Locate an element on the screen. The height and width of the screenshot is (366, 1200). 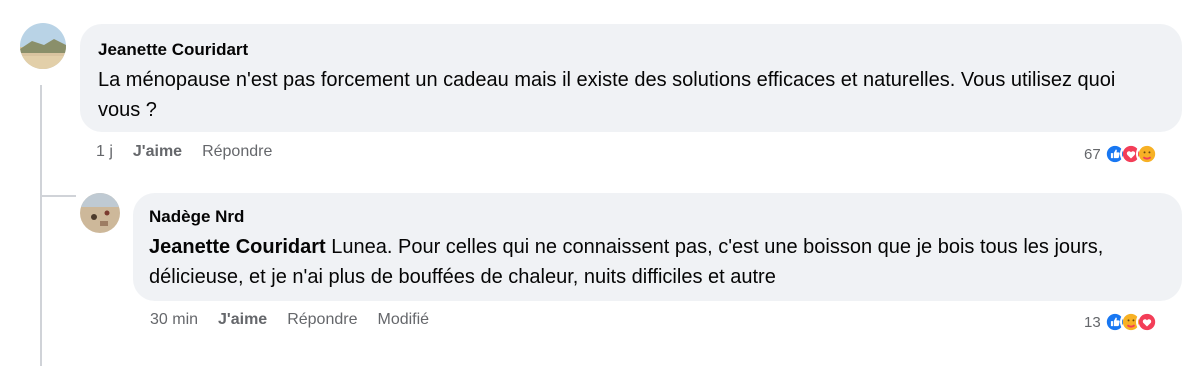
thread-line-branch is located at coordinates (58, 196).